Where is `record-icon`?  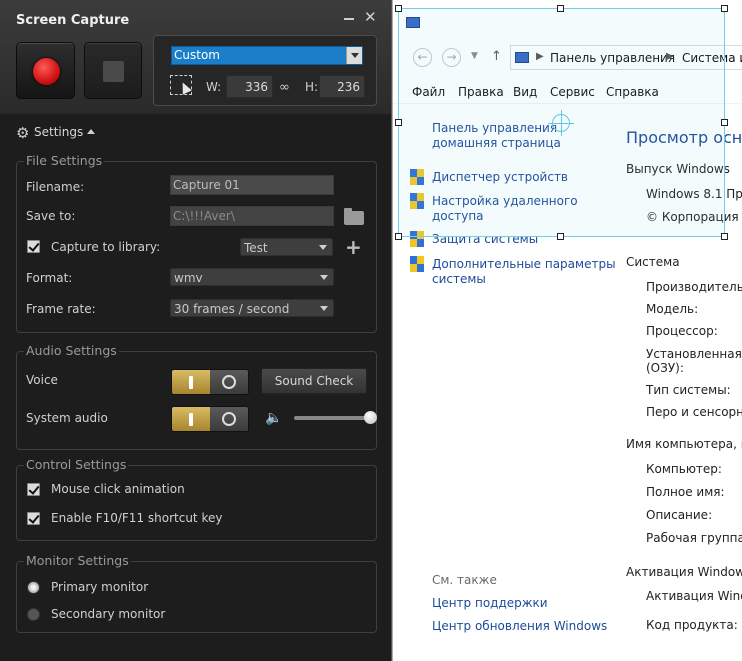 record-icon is located at coordinates (46, 71).